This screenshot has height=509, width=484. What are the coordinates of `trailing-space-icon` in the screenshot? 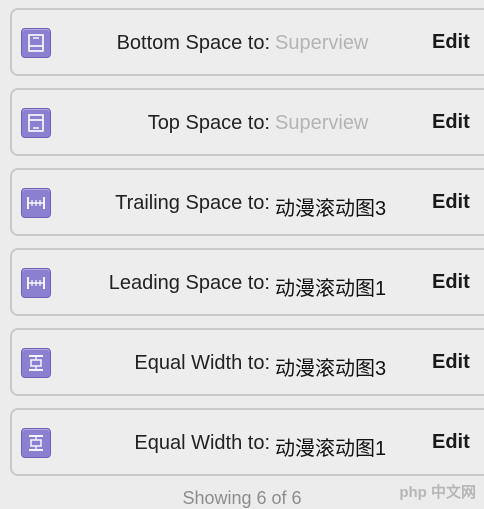 It's located at (36, 203).